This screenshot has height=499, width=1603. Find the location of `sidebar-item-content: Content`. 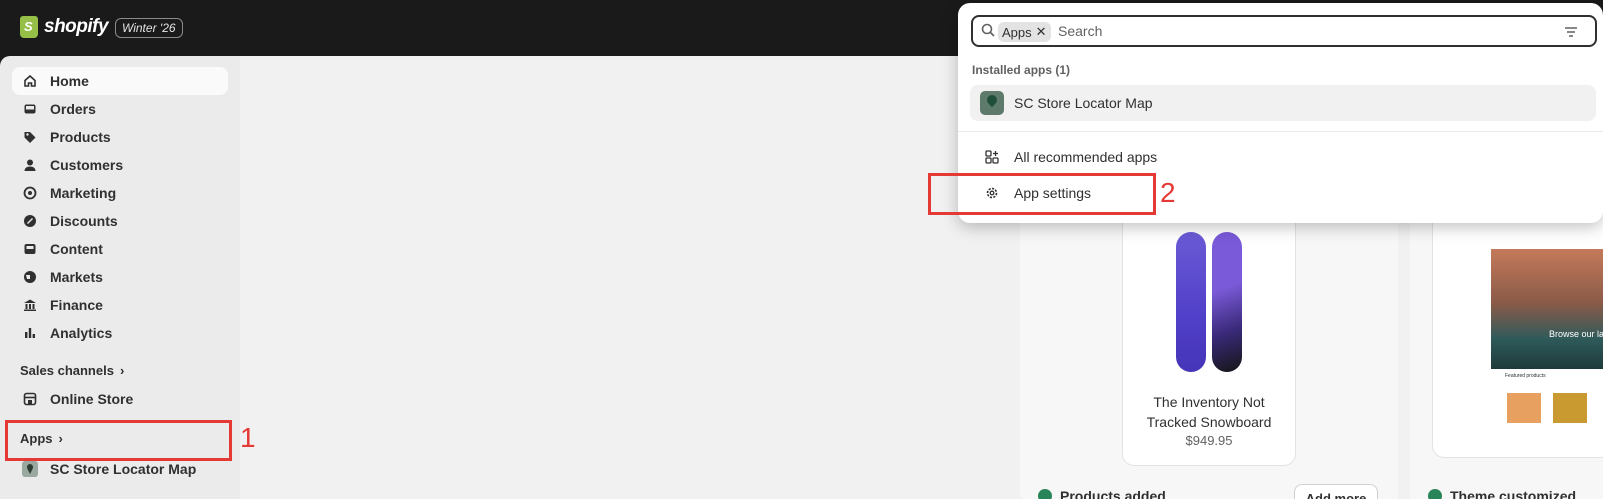

sidebar-item-content: Content is located at coordinates (120, 249).